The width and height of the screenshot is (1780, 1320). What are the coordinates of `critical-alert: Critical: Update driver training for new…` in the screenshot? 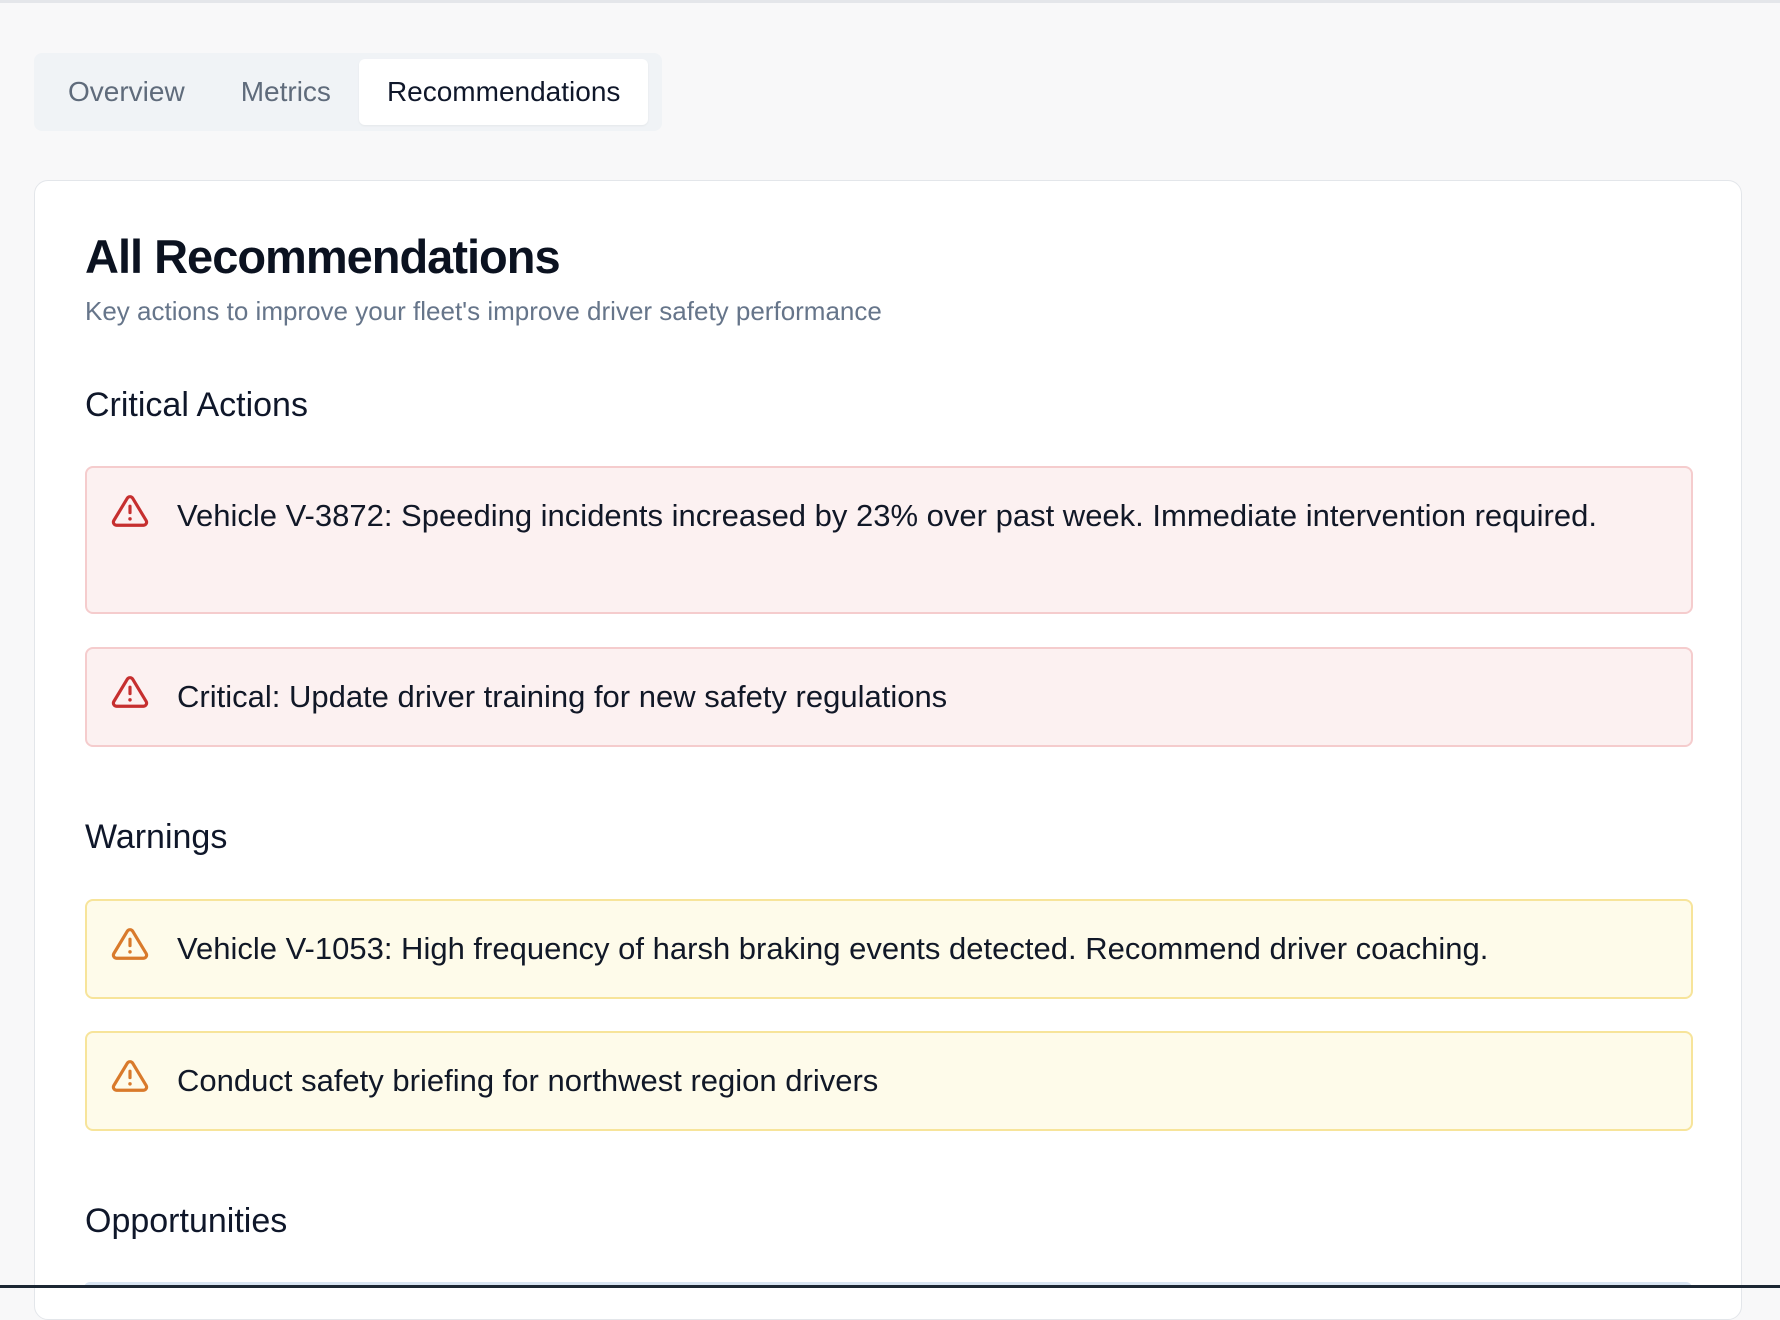 It's located at (889, 697).